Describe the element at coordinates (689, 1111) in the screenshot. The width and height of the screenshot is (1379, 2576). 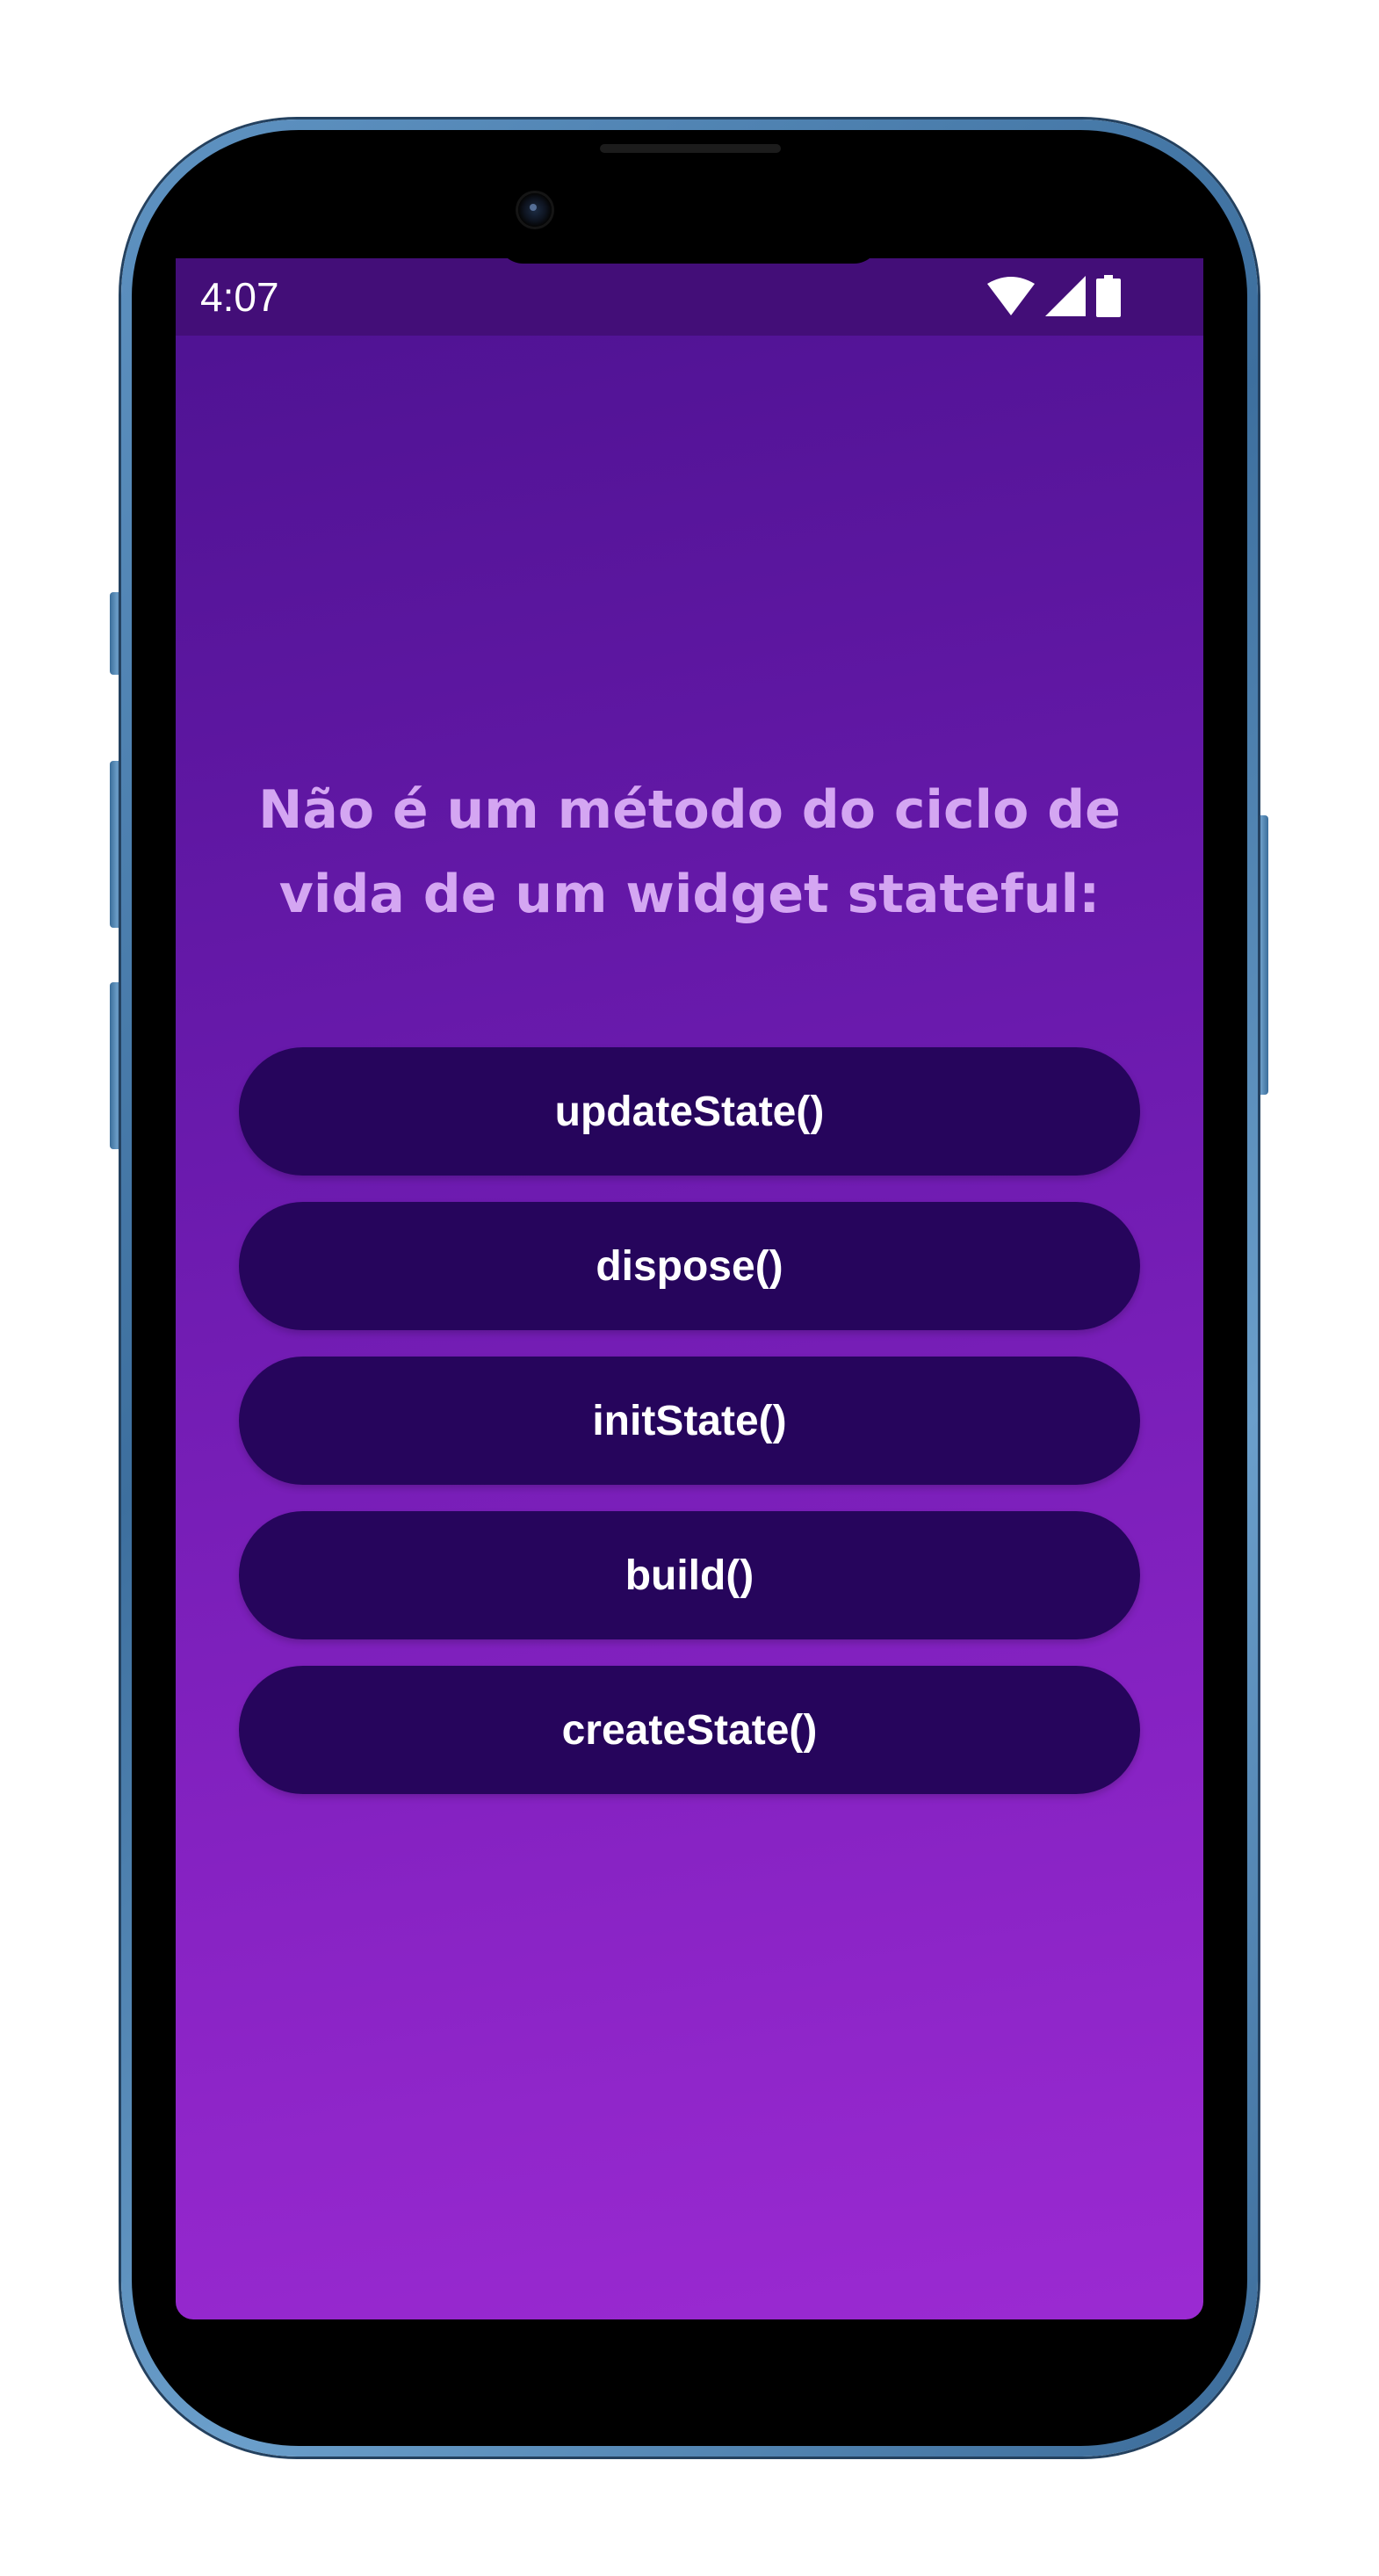
I see `answer-button-update-state: updateState()` at that location.